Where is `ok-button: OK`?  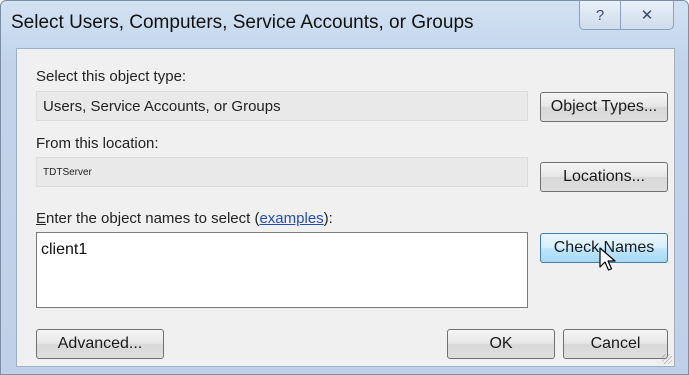 ok-button: OK is located at coordinates (501, 344).